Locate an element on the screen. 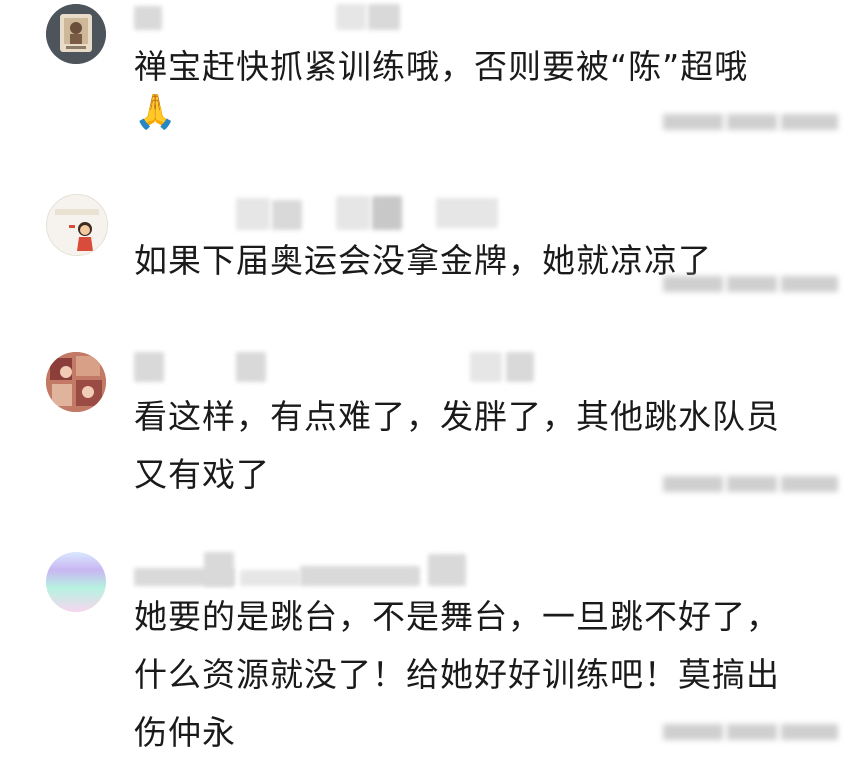 The width and height of the screenshot is (856, 762). folded-hands-emoji: 🙏 is located at coordinates (155, 112).